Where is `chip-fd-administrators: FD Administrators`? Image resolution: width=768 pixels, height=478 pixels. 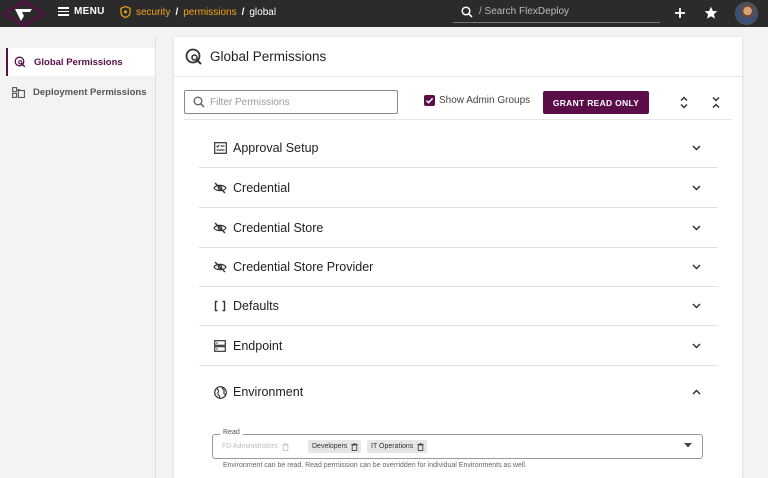
chip-fd-administrators: FD Administrators is located at coordinates (255, 446).